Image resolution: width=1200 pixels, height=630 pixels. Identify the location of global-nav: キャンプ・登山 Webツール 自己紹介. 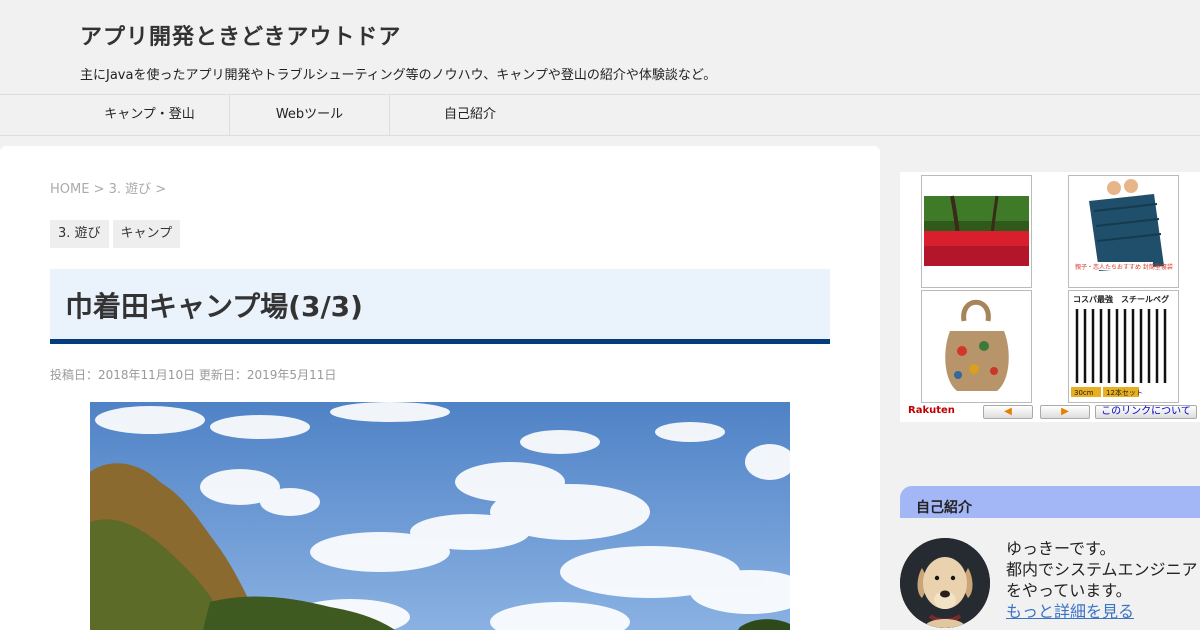
(600, 115).